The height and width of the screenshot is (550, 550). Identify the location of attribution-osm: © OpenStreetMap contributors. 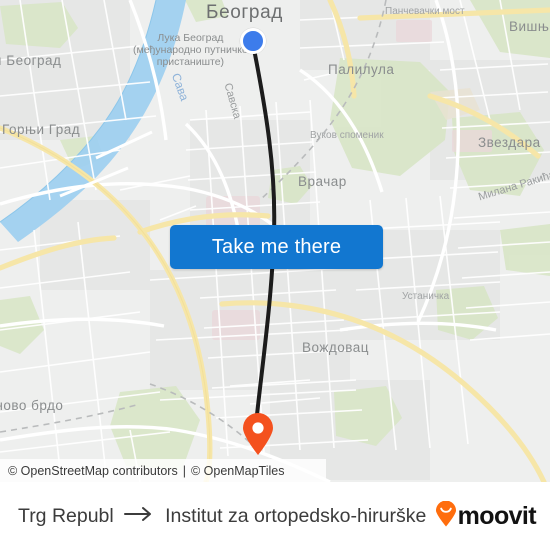
(93, 471).